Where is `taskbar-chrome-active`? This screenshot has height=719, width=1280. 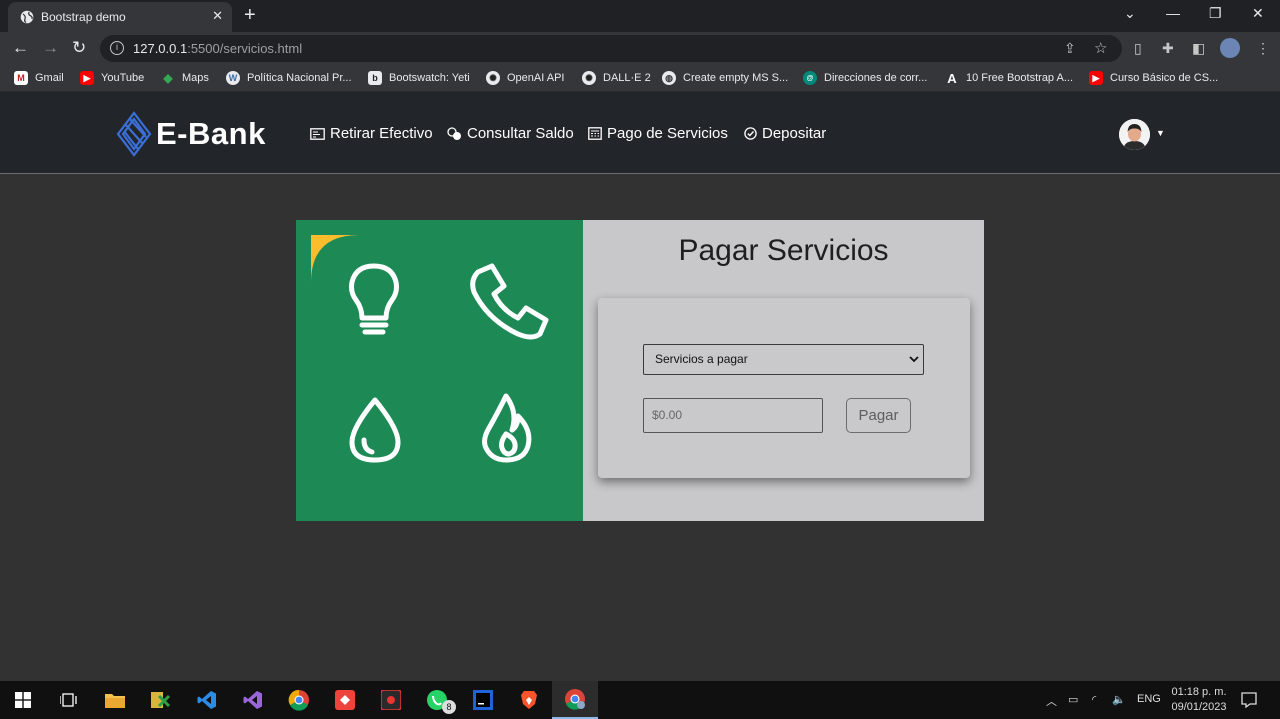
taskbar-chrome-active is located at coordinates (575, 700).